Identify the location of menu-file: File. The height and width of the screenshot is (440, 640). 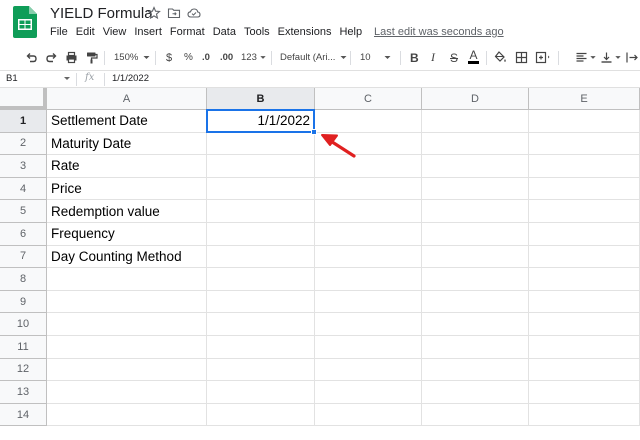
(59, 33).